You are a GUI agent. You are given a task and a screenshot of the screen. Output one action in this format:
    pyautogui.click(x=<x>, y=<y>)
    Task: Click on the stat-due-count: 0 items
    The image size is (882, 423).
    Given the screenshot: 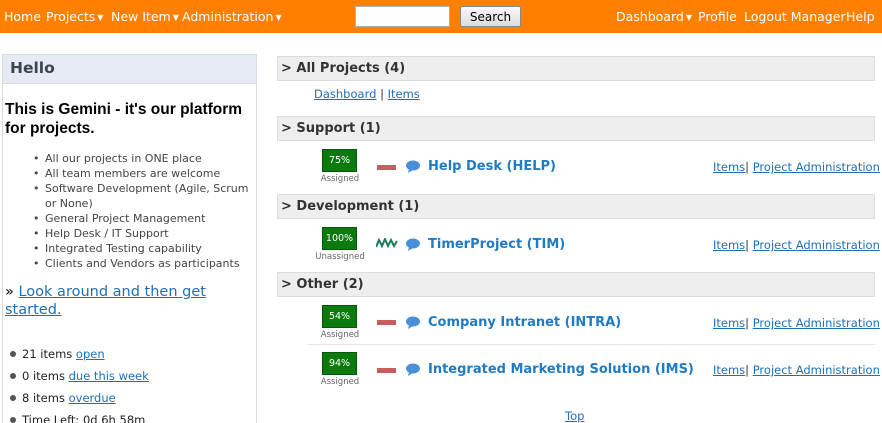 What is the action you would take?
    pyautogui.click(x=43, y=376)
    